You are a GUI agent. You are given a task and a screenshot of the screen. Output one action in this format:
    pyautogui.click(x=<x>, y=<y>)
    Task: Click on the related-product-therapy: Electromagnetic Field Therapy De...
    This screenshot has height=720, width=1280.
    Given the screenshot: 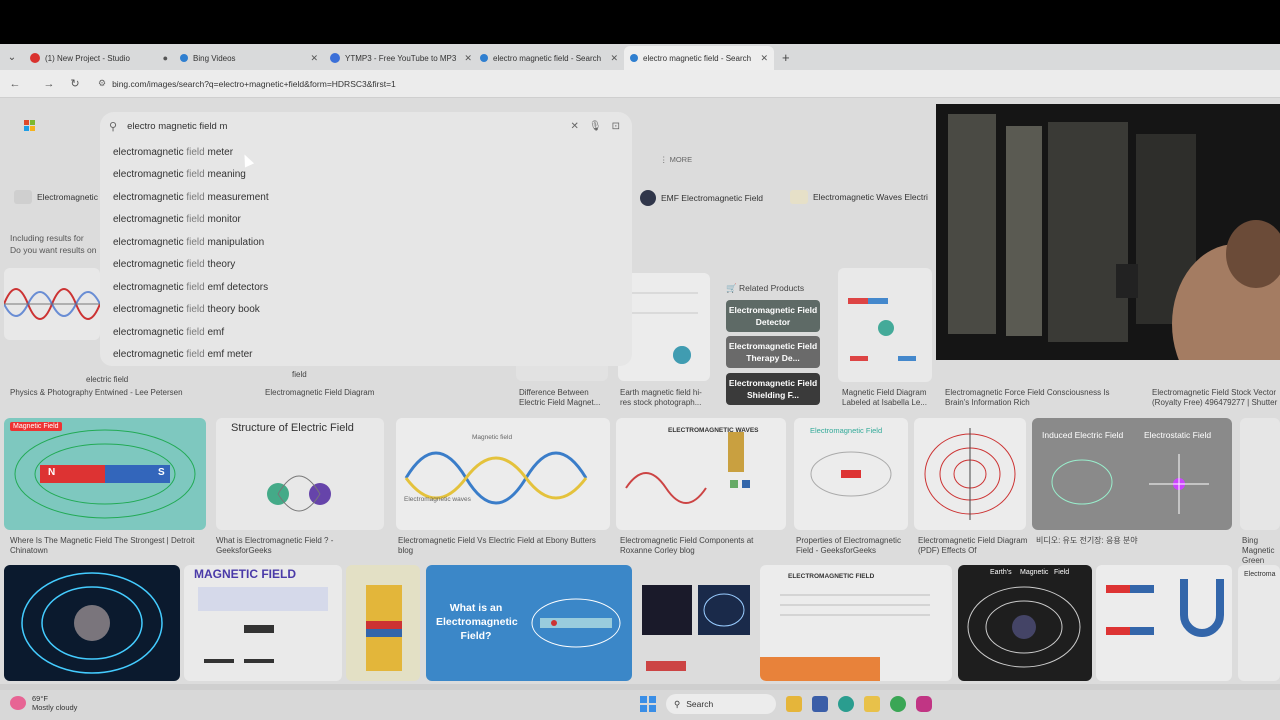 What is the action you would take?
    pyautogui.click(x=773, y=352)
    